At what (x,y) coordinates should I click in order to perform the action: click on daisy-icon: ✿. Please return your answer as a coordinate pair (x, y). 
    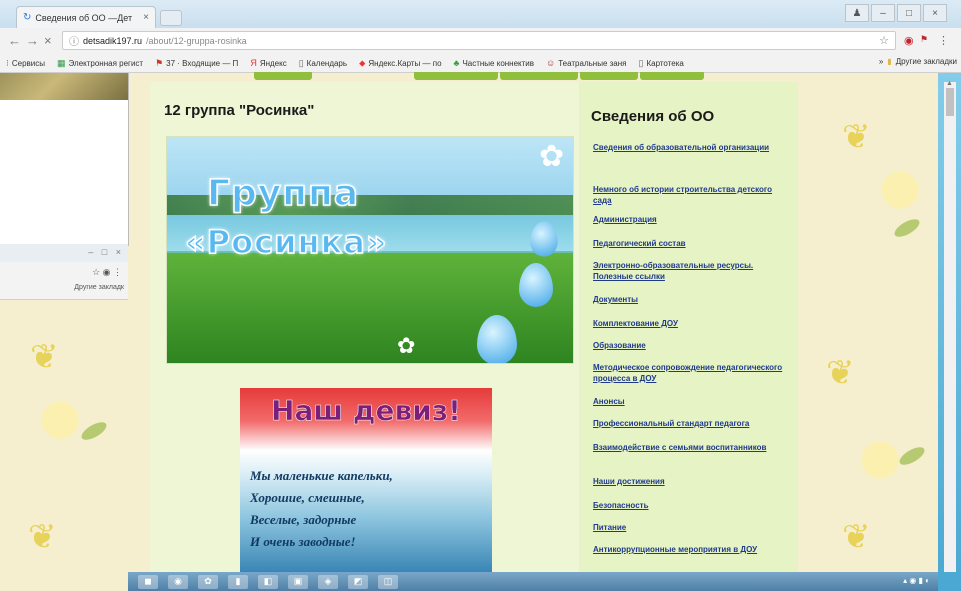
    Looking at the image, I should click on (552, 156).